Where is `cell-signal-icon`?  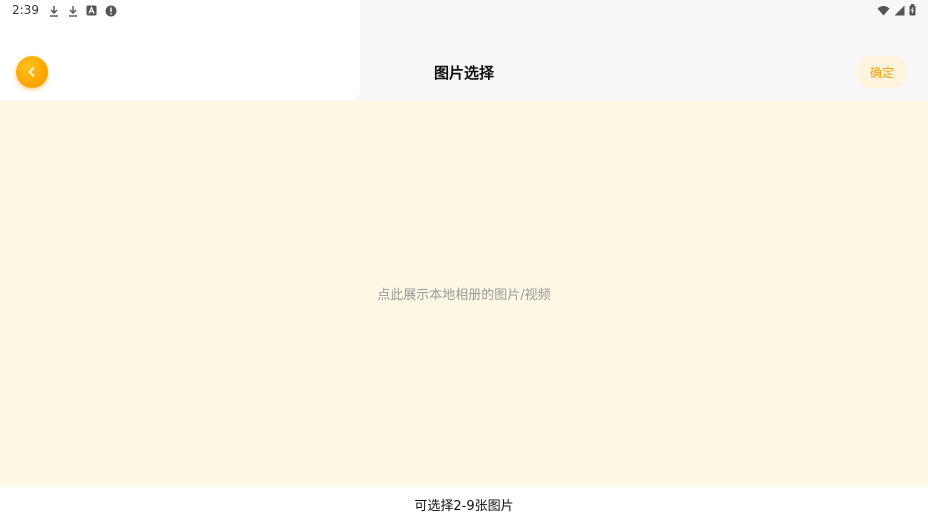
cell-signal-icon is located at coordinates (899, 10).